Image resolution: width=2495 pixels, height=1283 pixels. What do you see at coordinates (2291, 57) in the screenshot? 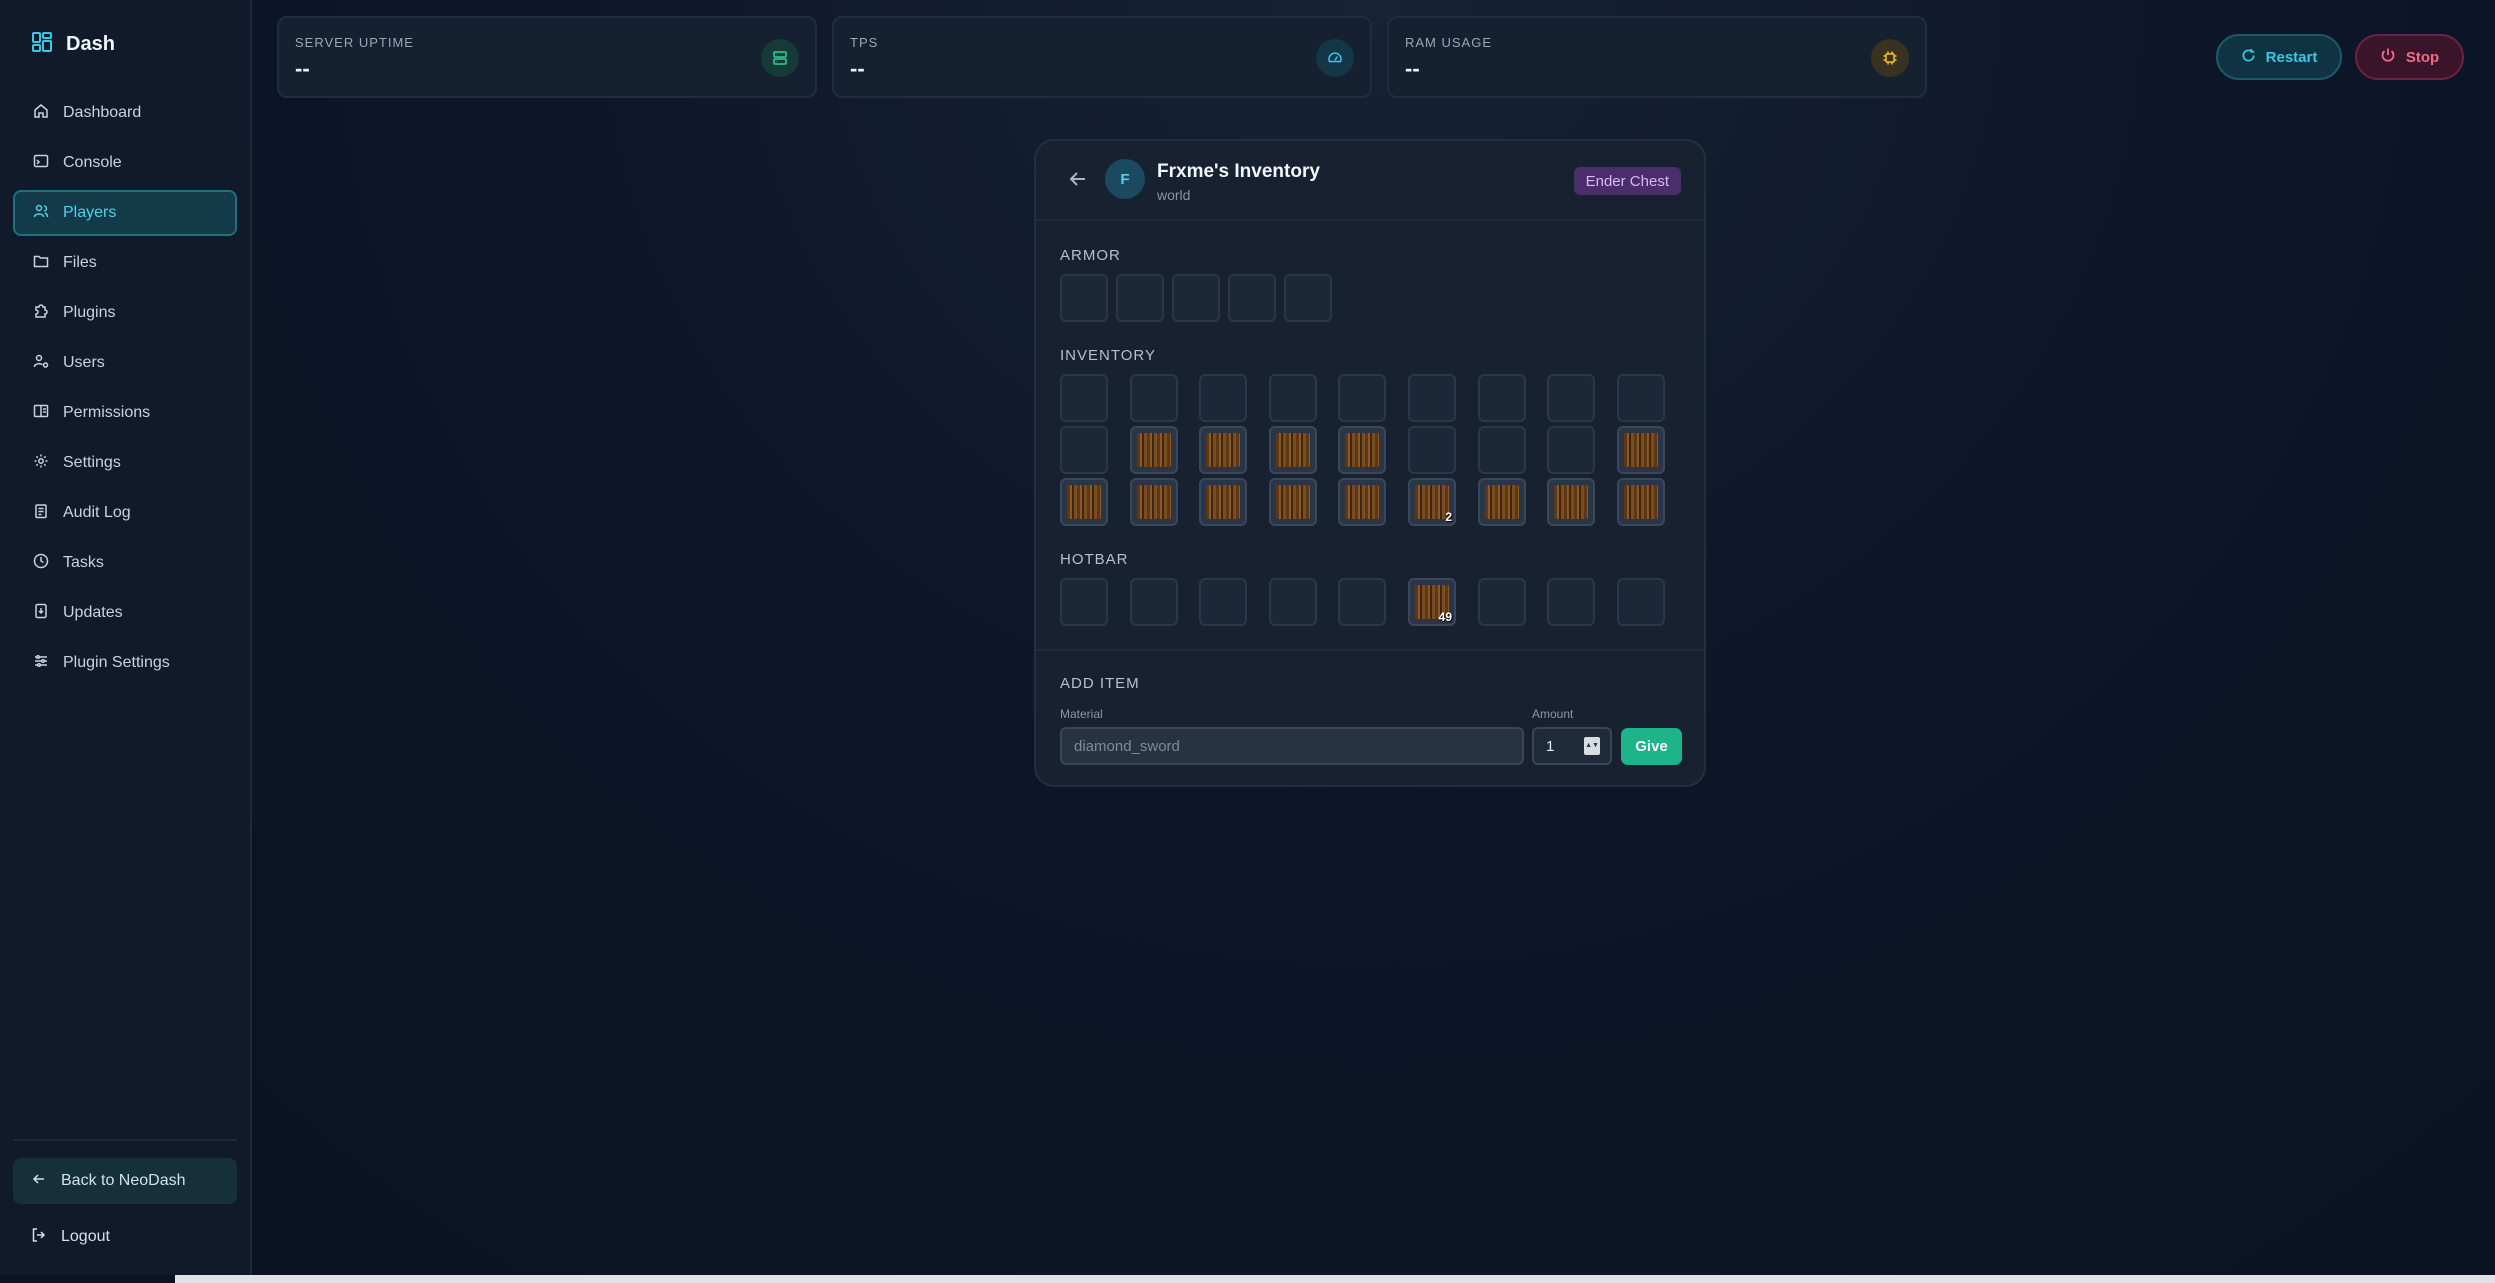
I see `restart-label: Restart` at bounding box center [2291, 57].